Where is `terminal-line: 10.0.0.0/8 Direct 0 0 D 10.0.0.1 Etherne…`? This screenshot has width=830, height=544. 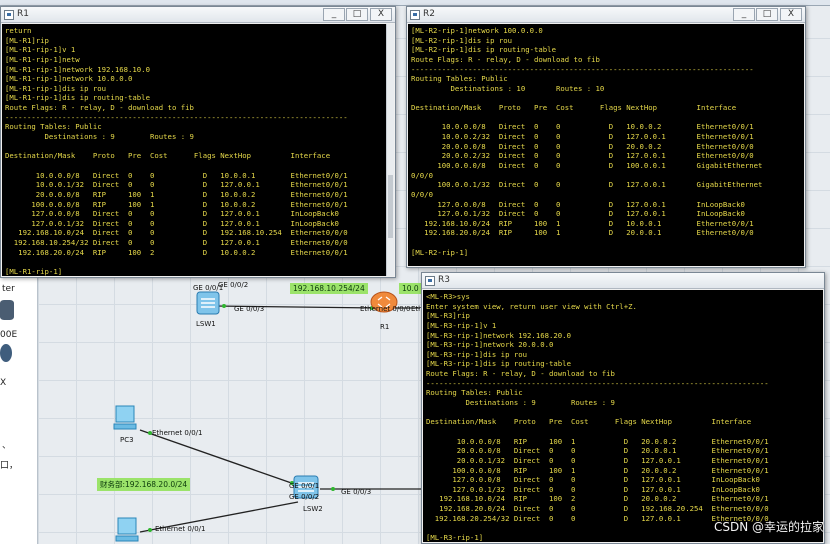
terminal-line: 10.0.0.0/8 Direct 0 0 D 10.0.0.1 Etherne… is located at coordinates (176, 175).